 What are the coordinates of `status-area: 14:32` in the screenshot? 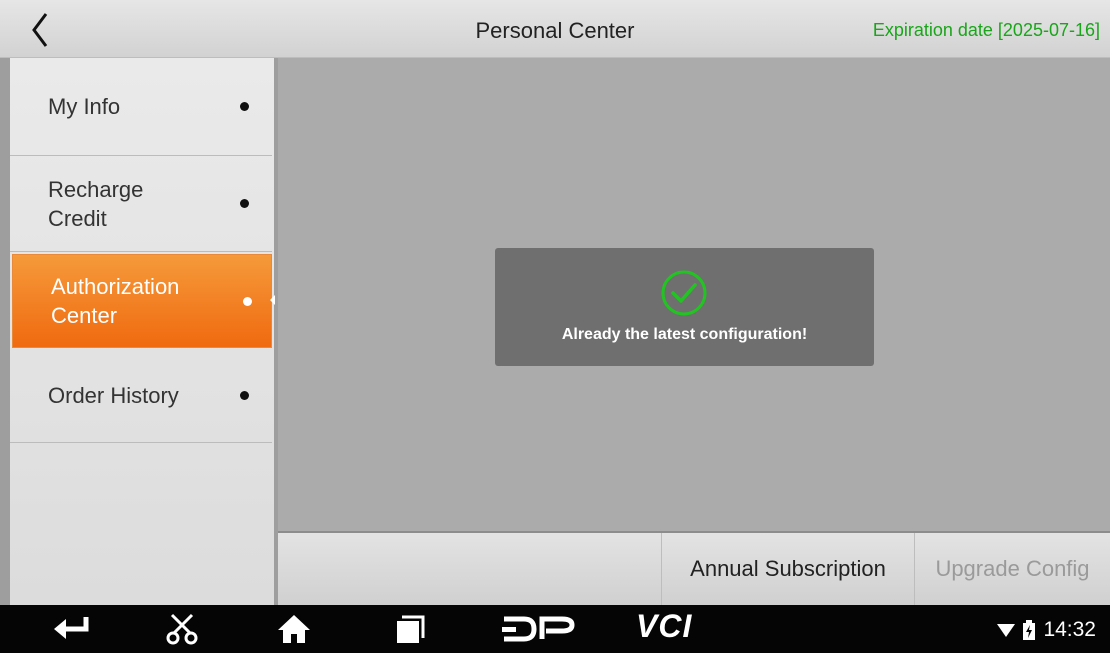 It's located at (1046, 630).